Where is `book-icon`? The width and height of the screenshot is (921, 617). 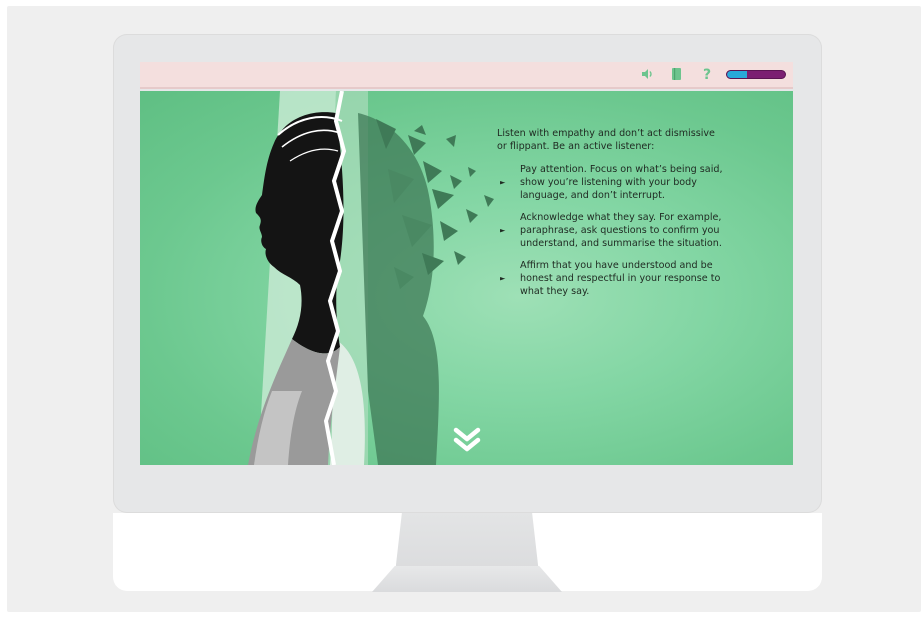 book-icon is located at coordinates (677, 75).